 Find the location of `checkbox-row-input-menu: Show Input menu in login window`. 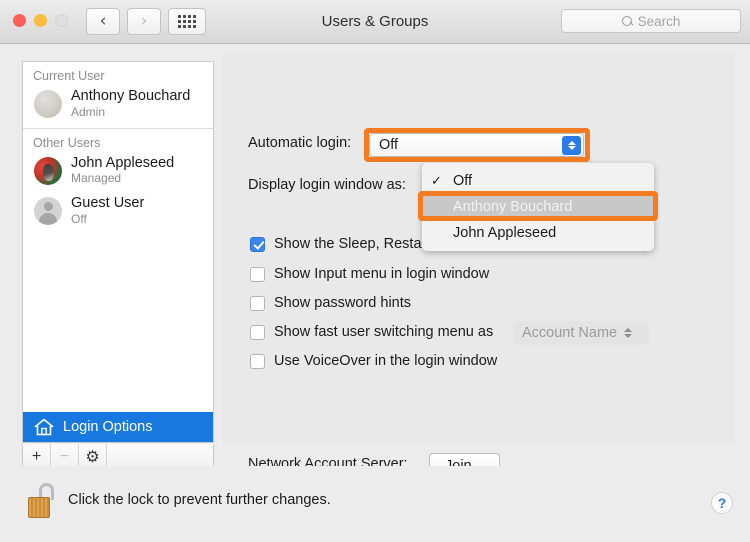

checkbox-row-input-menu: Show Input menu in login window is located at coordinates (369, 274).